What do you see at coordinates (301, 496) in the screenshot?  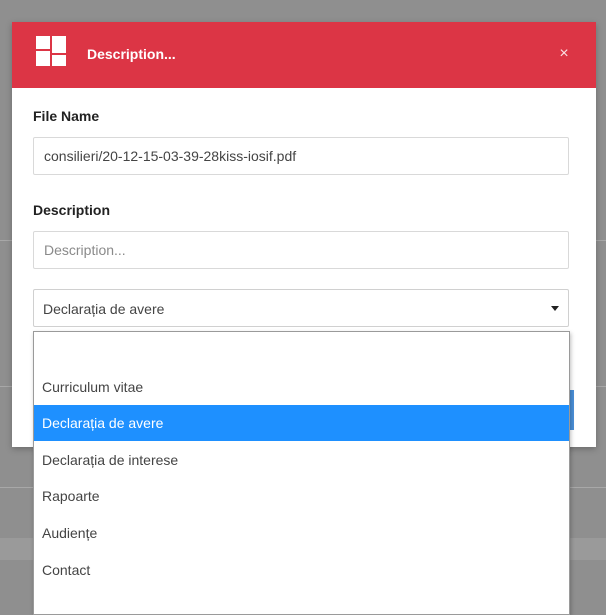 I see `dropdown-option: Rapoarte` at bounding box center [301, 496].